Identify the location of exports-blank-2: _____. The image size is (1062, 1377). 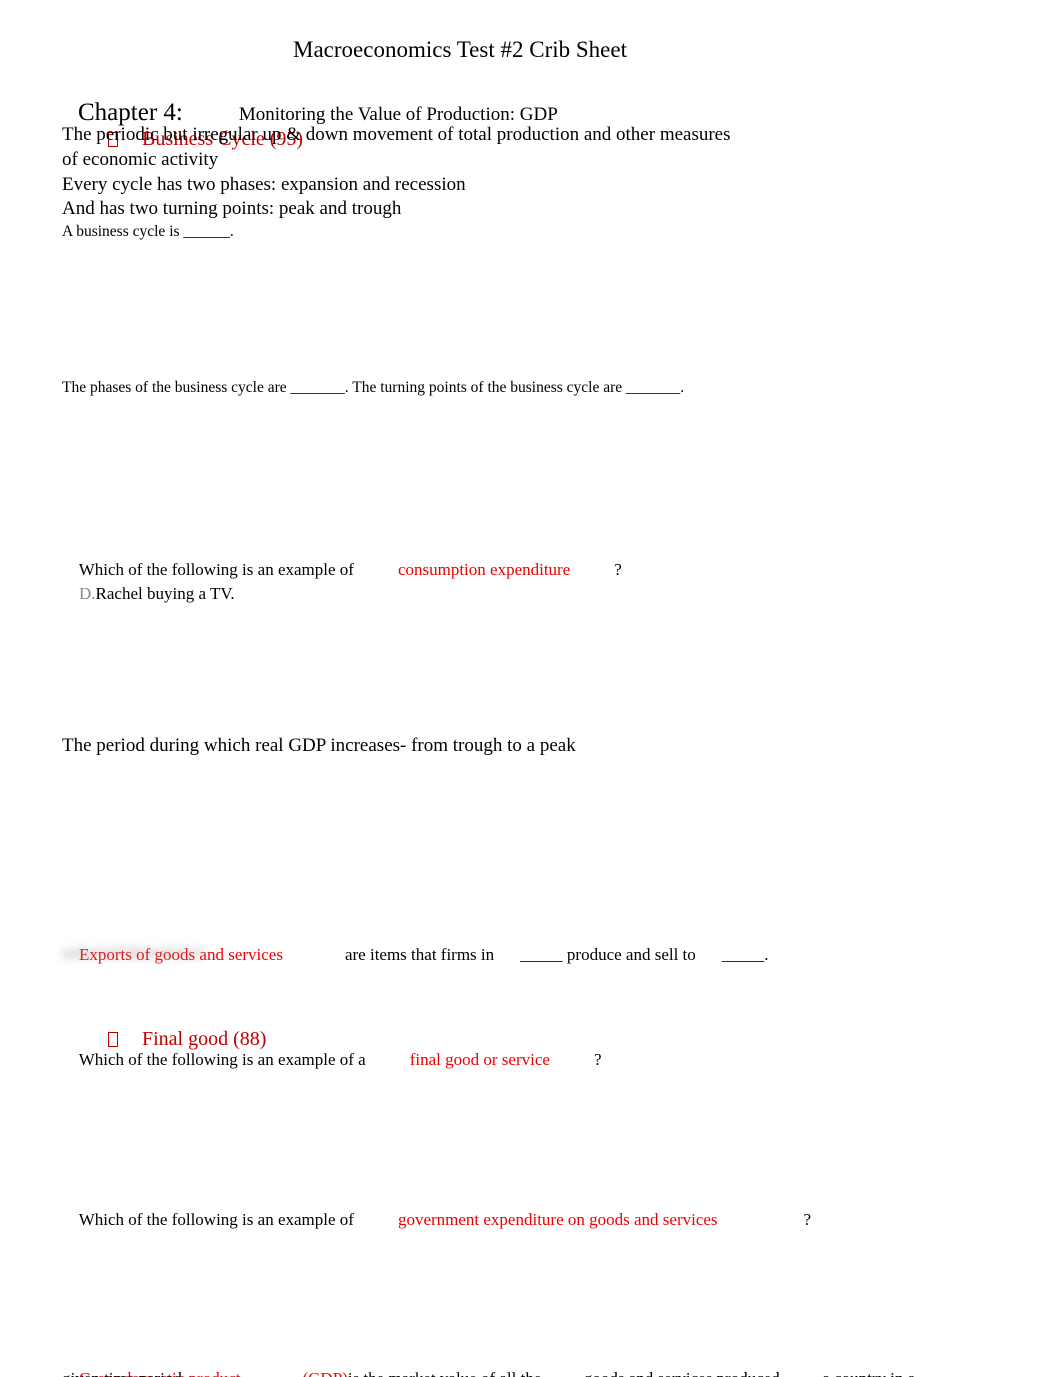
(743, 954).